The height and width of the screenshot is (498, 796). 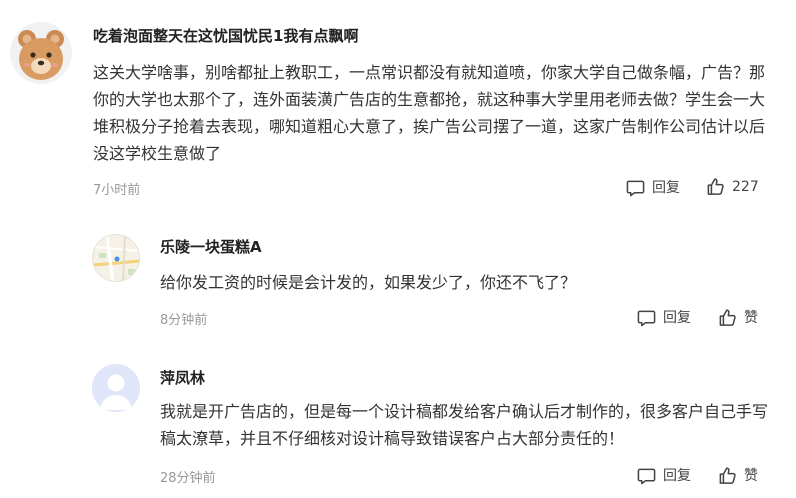 I want to click on comment-time: 28分钟前, so click(x=188, y=478).